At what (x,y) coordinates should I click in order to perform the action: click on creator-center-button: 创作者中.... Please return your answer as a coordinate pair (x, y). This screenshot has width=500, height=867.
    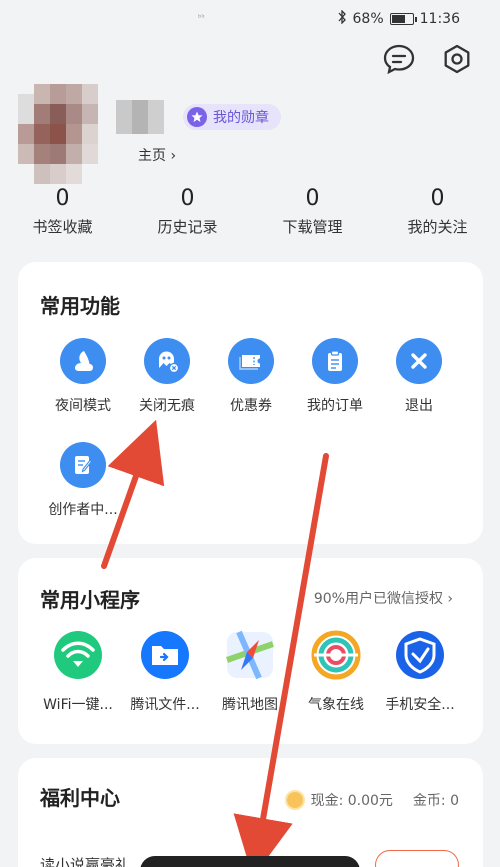
    Looking at the image, I should click on (83, 480).